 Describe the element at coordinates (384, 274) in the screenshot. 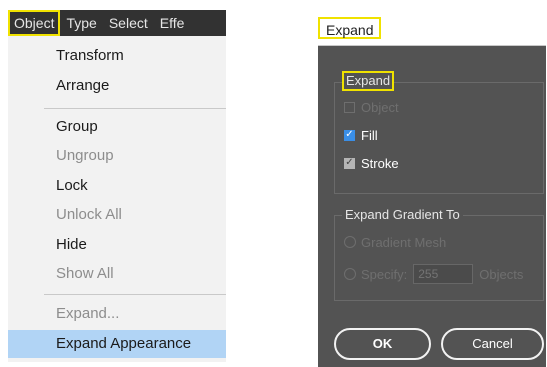

I see `specify-label: Specify:` at that location.